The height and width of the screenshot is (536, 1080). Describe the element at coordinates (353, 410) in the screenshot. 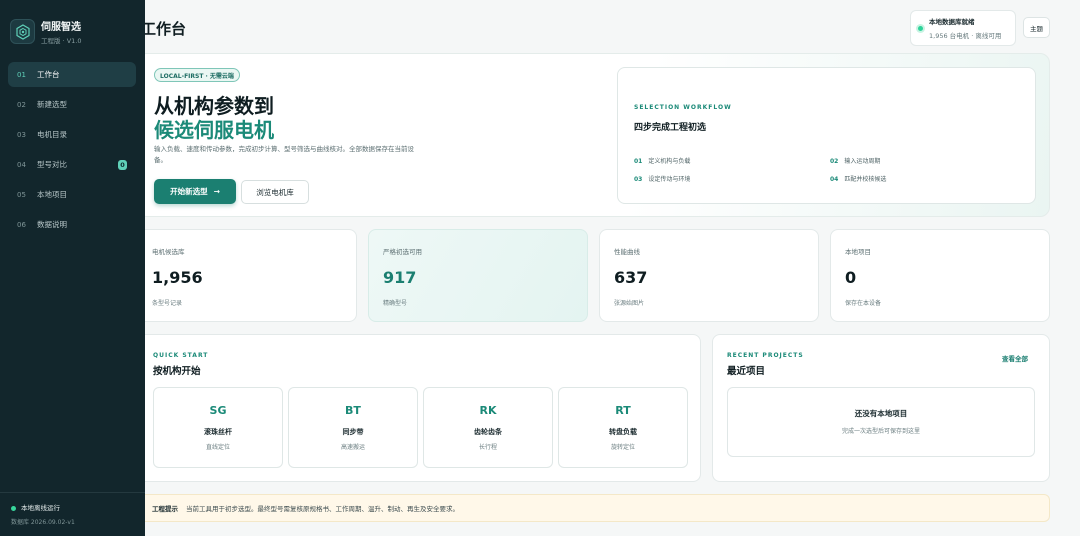

I see `qs-code: BT` at that location.